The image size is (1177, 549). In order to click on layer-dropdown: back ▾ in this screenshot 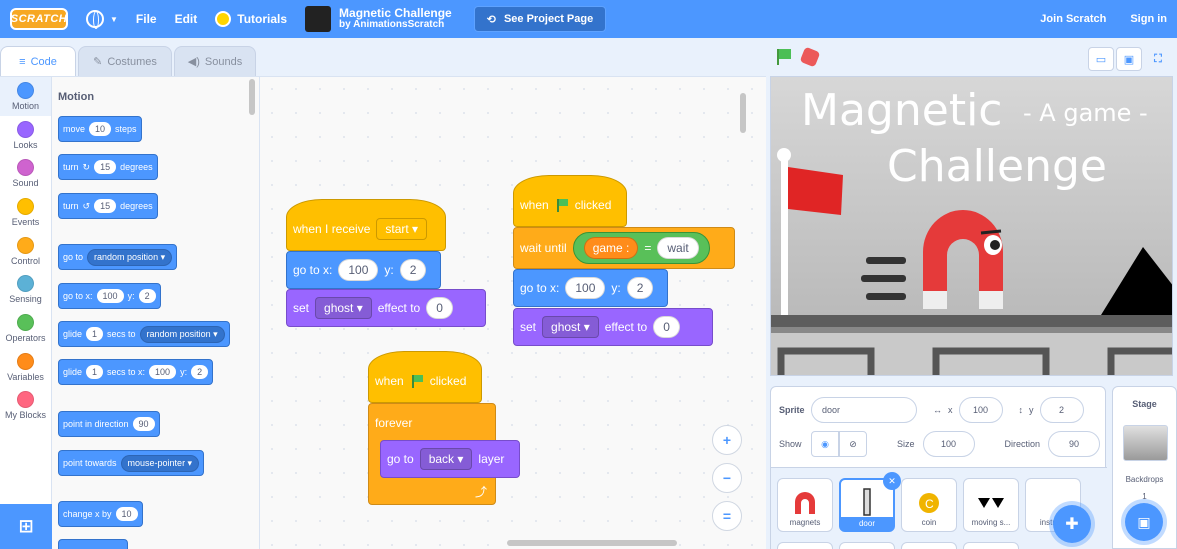, I will do `click(446, 459)`.